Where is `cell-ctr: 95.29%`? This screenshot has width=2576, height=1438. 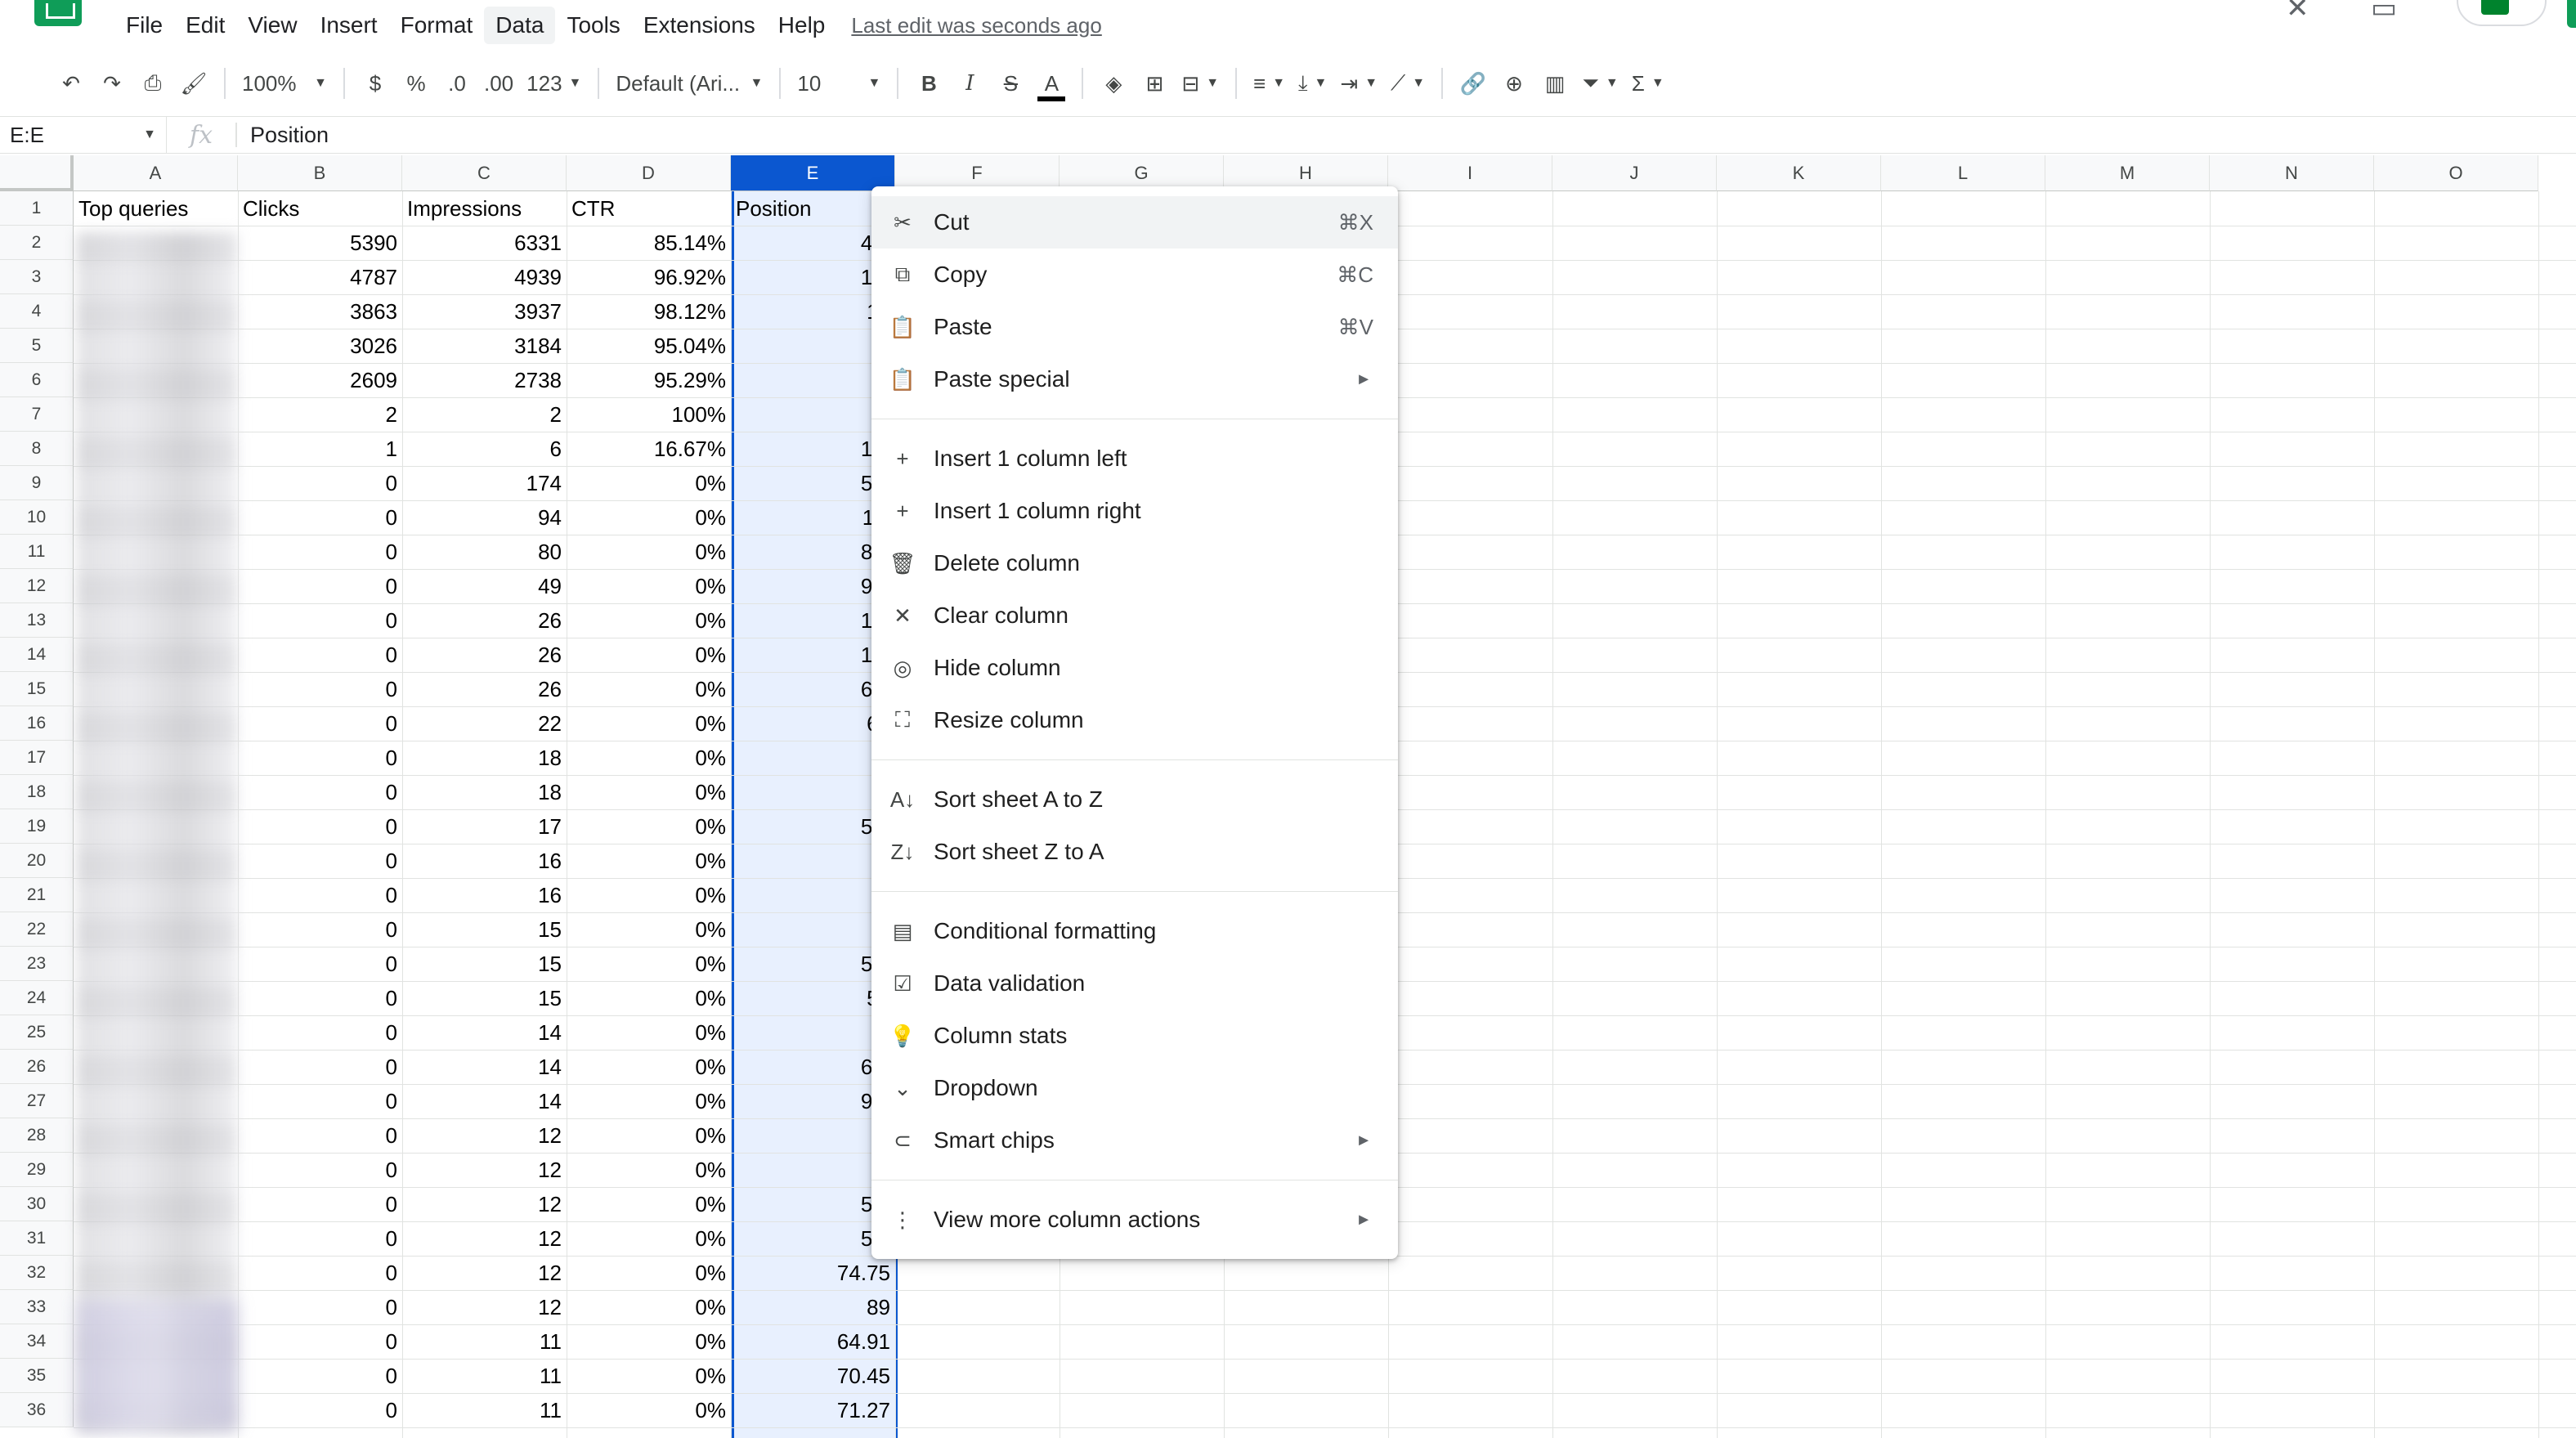 cell-ctr: 95.29% is located at coordinates (649, 380).